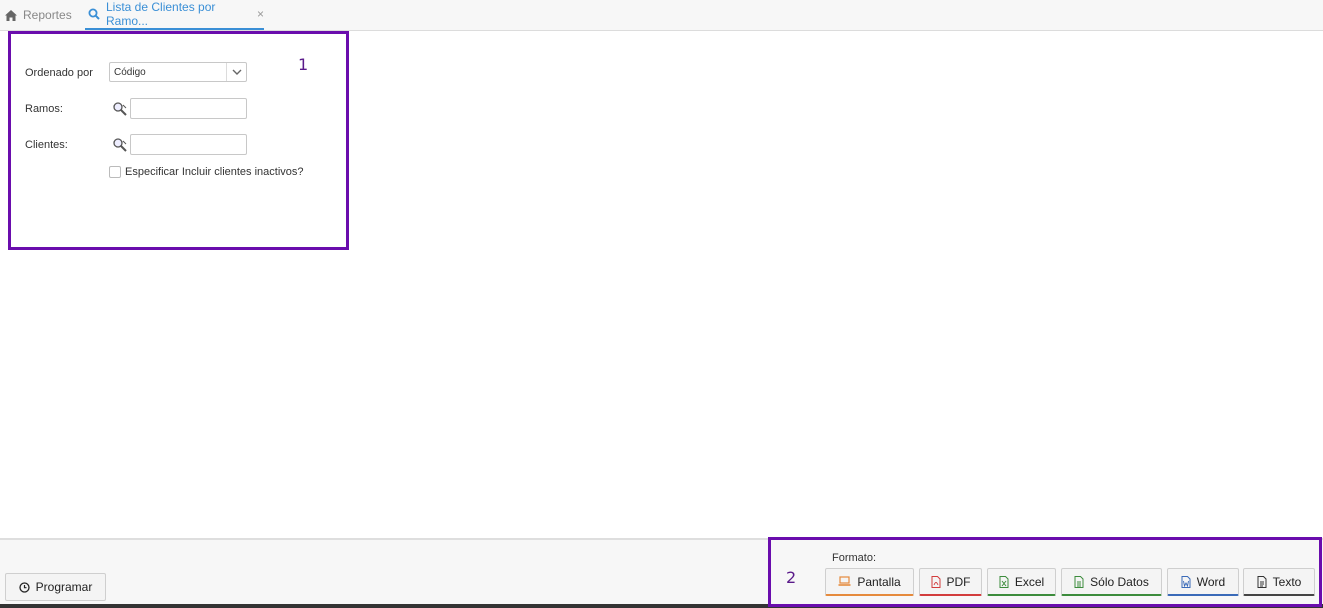 This screenshot has height=608, width=1323. I want to click on inactivos-checkbox, so click(115, 172).